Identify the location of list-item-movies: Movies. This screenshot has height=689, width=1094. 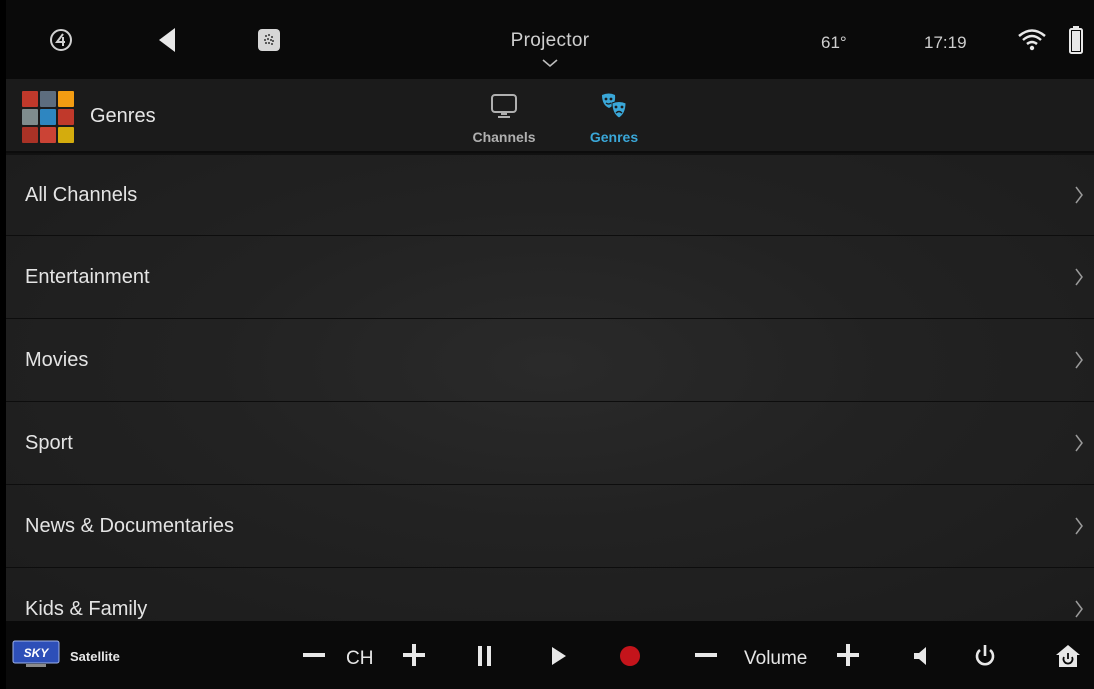
(550, 360).